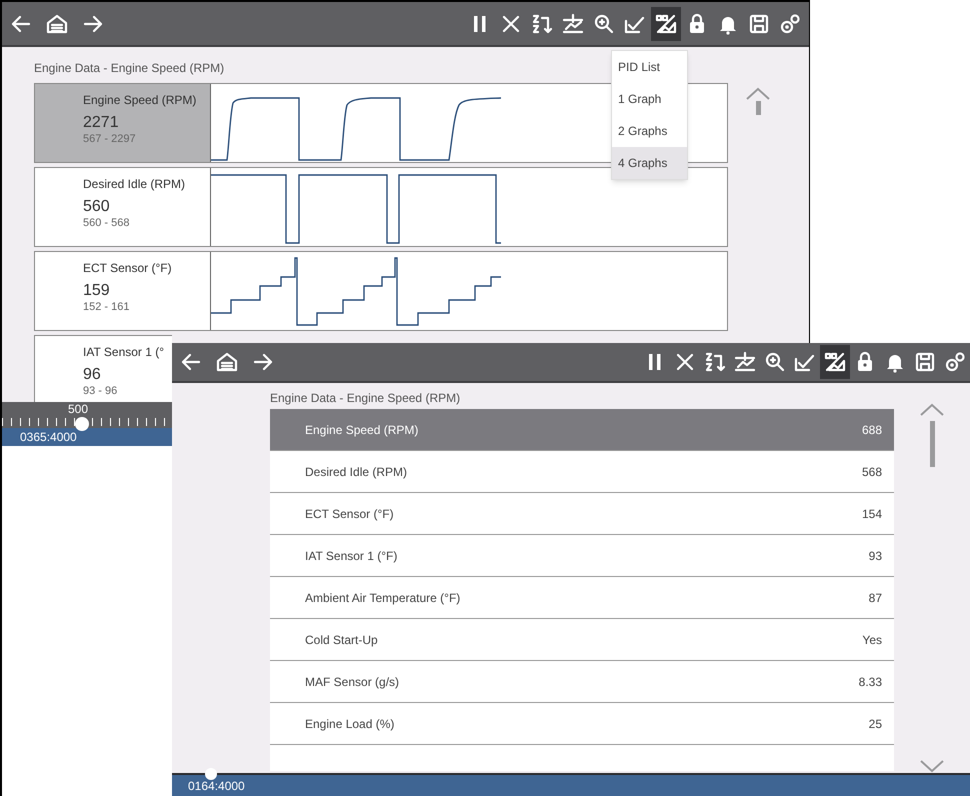  What do you see at coordinates (101, 123) in the screenshot?
I see `pid-value: 2271` at bounding box center [101, 123].